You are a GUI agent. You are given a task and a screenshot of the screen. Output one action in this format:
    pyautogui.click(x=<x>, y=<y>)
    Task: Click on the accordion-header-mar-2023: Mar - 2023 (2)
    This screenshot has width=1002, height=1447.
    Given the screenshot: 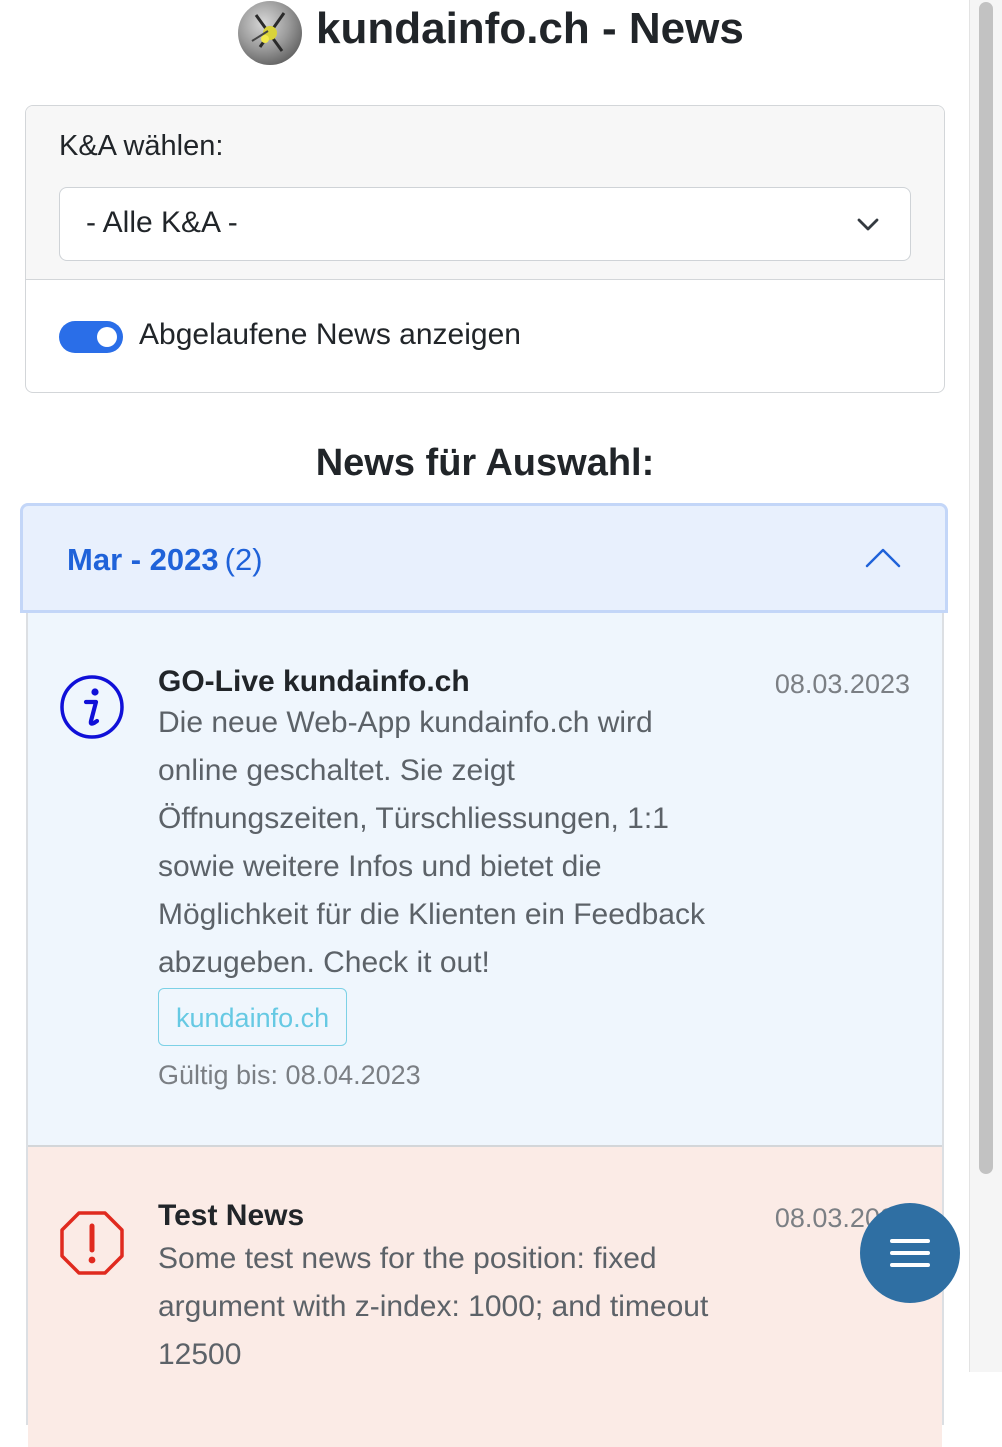 What is the action you would take?
    pyautogui.click(x=484, y=558)
    